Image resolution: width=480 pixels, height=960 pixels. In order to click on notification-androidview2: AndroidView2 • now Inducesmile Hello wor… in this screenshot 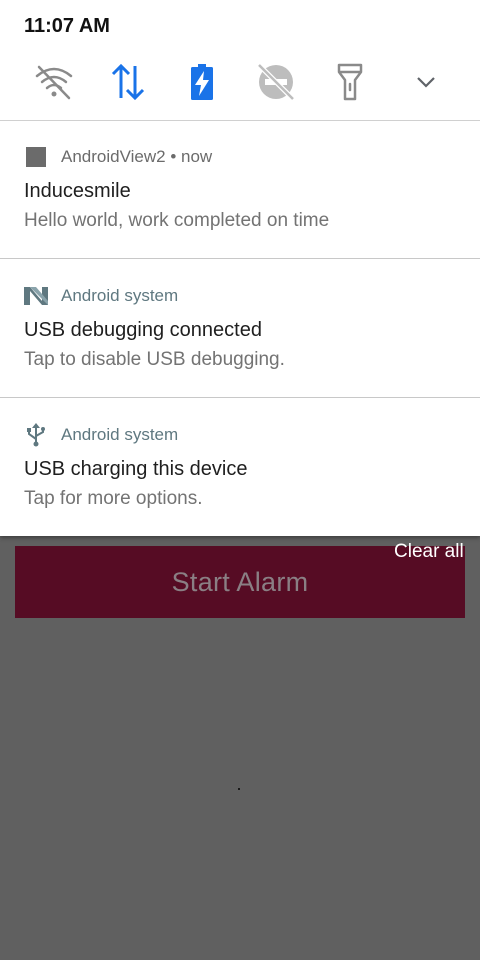, I will do `click(240, 190)`.